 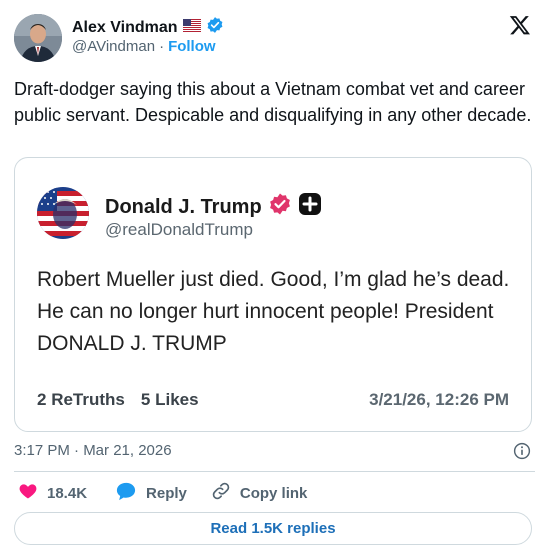 I want to click on tweet-timestamp: 3:17 PM · Mar 21, 2026, so click(x=93, y=450).